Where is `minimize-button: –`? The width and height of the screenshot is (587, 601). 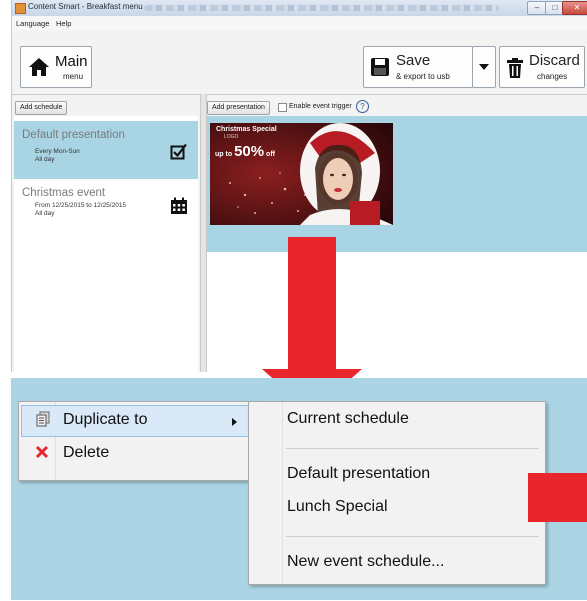
minimize-button: – is located at coordinates (537, 8).